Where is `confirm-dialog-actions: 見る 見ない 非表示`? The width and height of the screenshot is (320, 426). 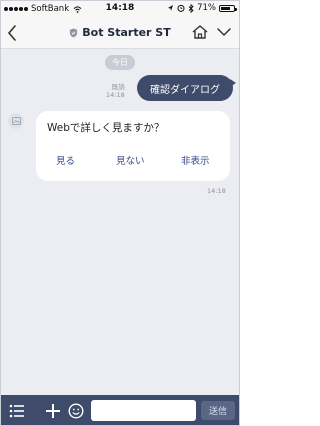
confirm-dialog-actions: 見る 見ない 非表示 is located at coordinates (133, 162).